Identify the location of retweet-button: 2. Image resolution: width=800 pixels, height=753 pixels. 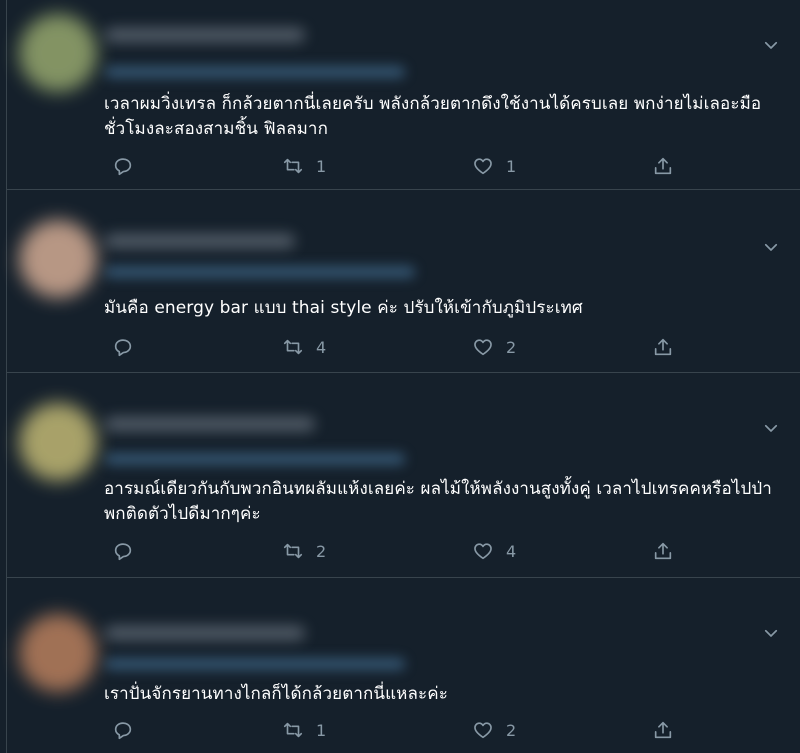
(304, 551).